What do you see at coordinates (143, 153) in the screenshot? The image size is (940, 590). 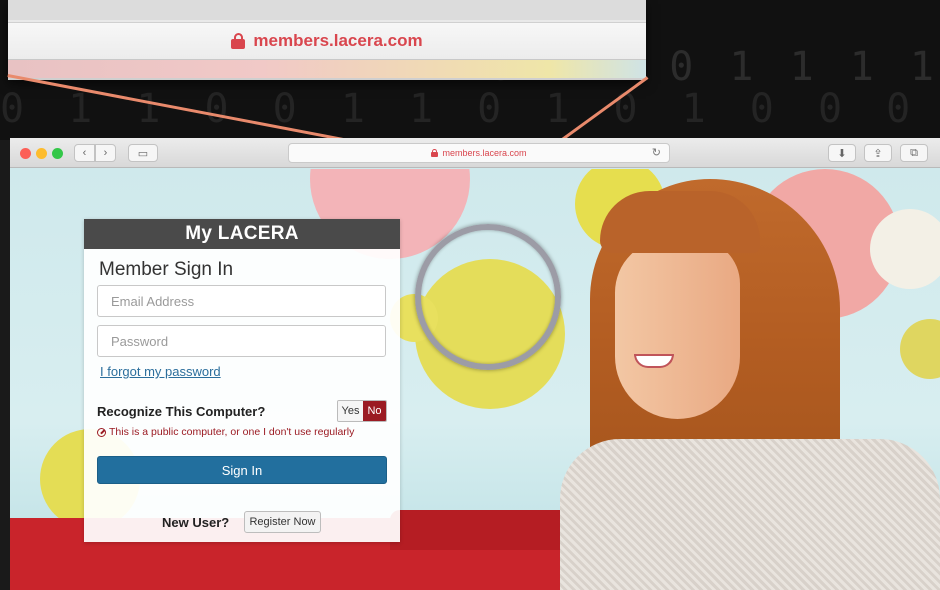 I see `sidebar-icon: ▭` at bounding box center [143, 153].